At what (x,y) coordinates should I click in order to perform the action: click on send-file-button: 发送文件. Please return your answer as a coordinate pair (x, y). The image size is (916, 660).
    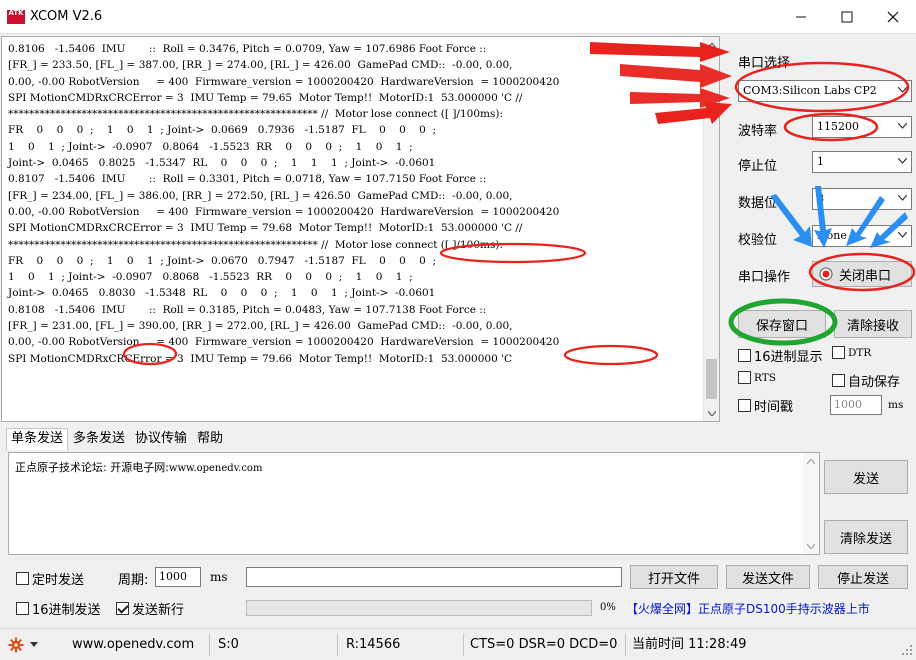
    Looking at the image, I should click on (768, 577).